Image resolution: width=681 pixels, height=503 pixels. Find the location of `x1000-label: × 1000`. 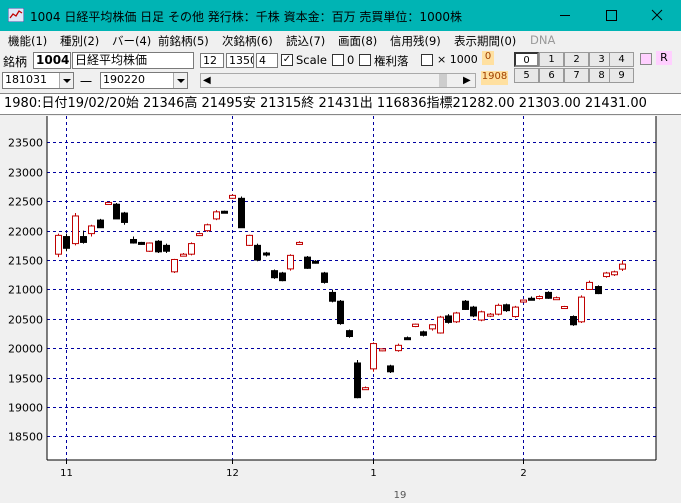

x1000-label: × 1000 is located at coordinates (457, 59).